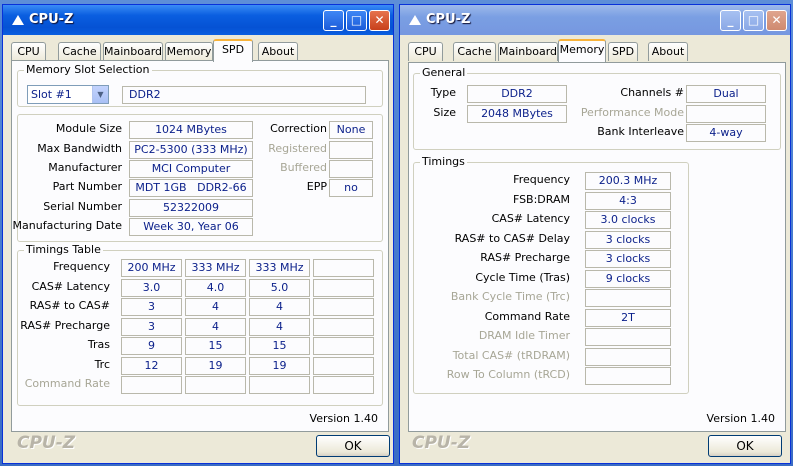  I want to click on epp-field: no, so click(351, 188).